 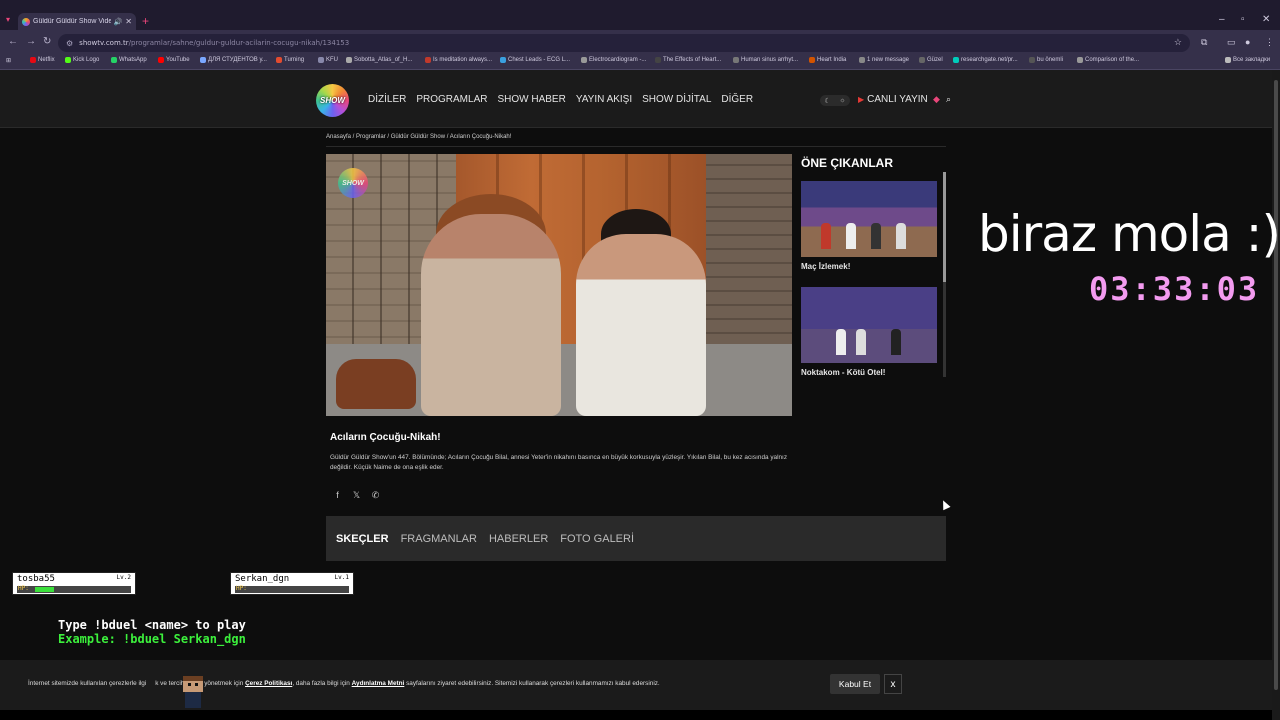 I want to click on player-name: tosba55, so click(x=36, y=579).